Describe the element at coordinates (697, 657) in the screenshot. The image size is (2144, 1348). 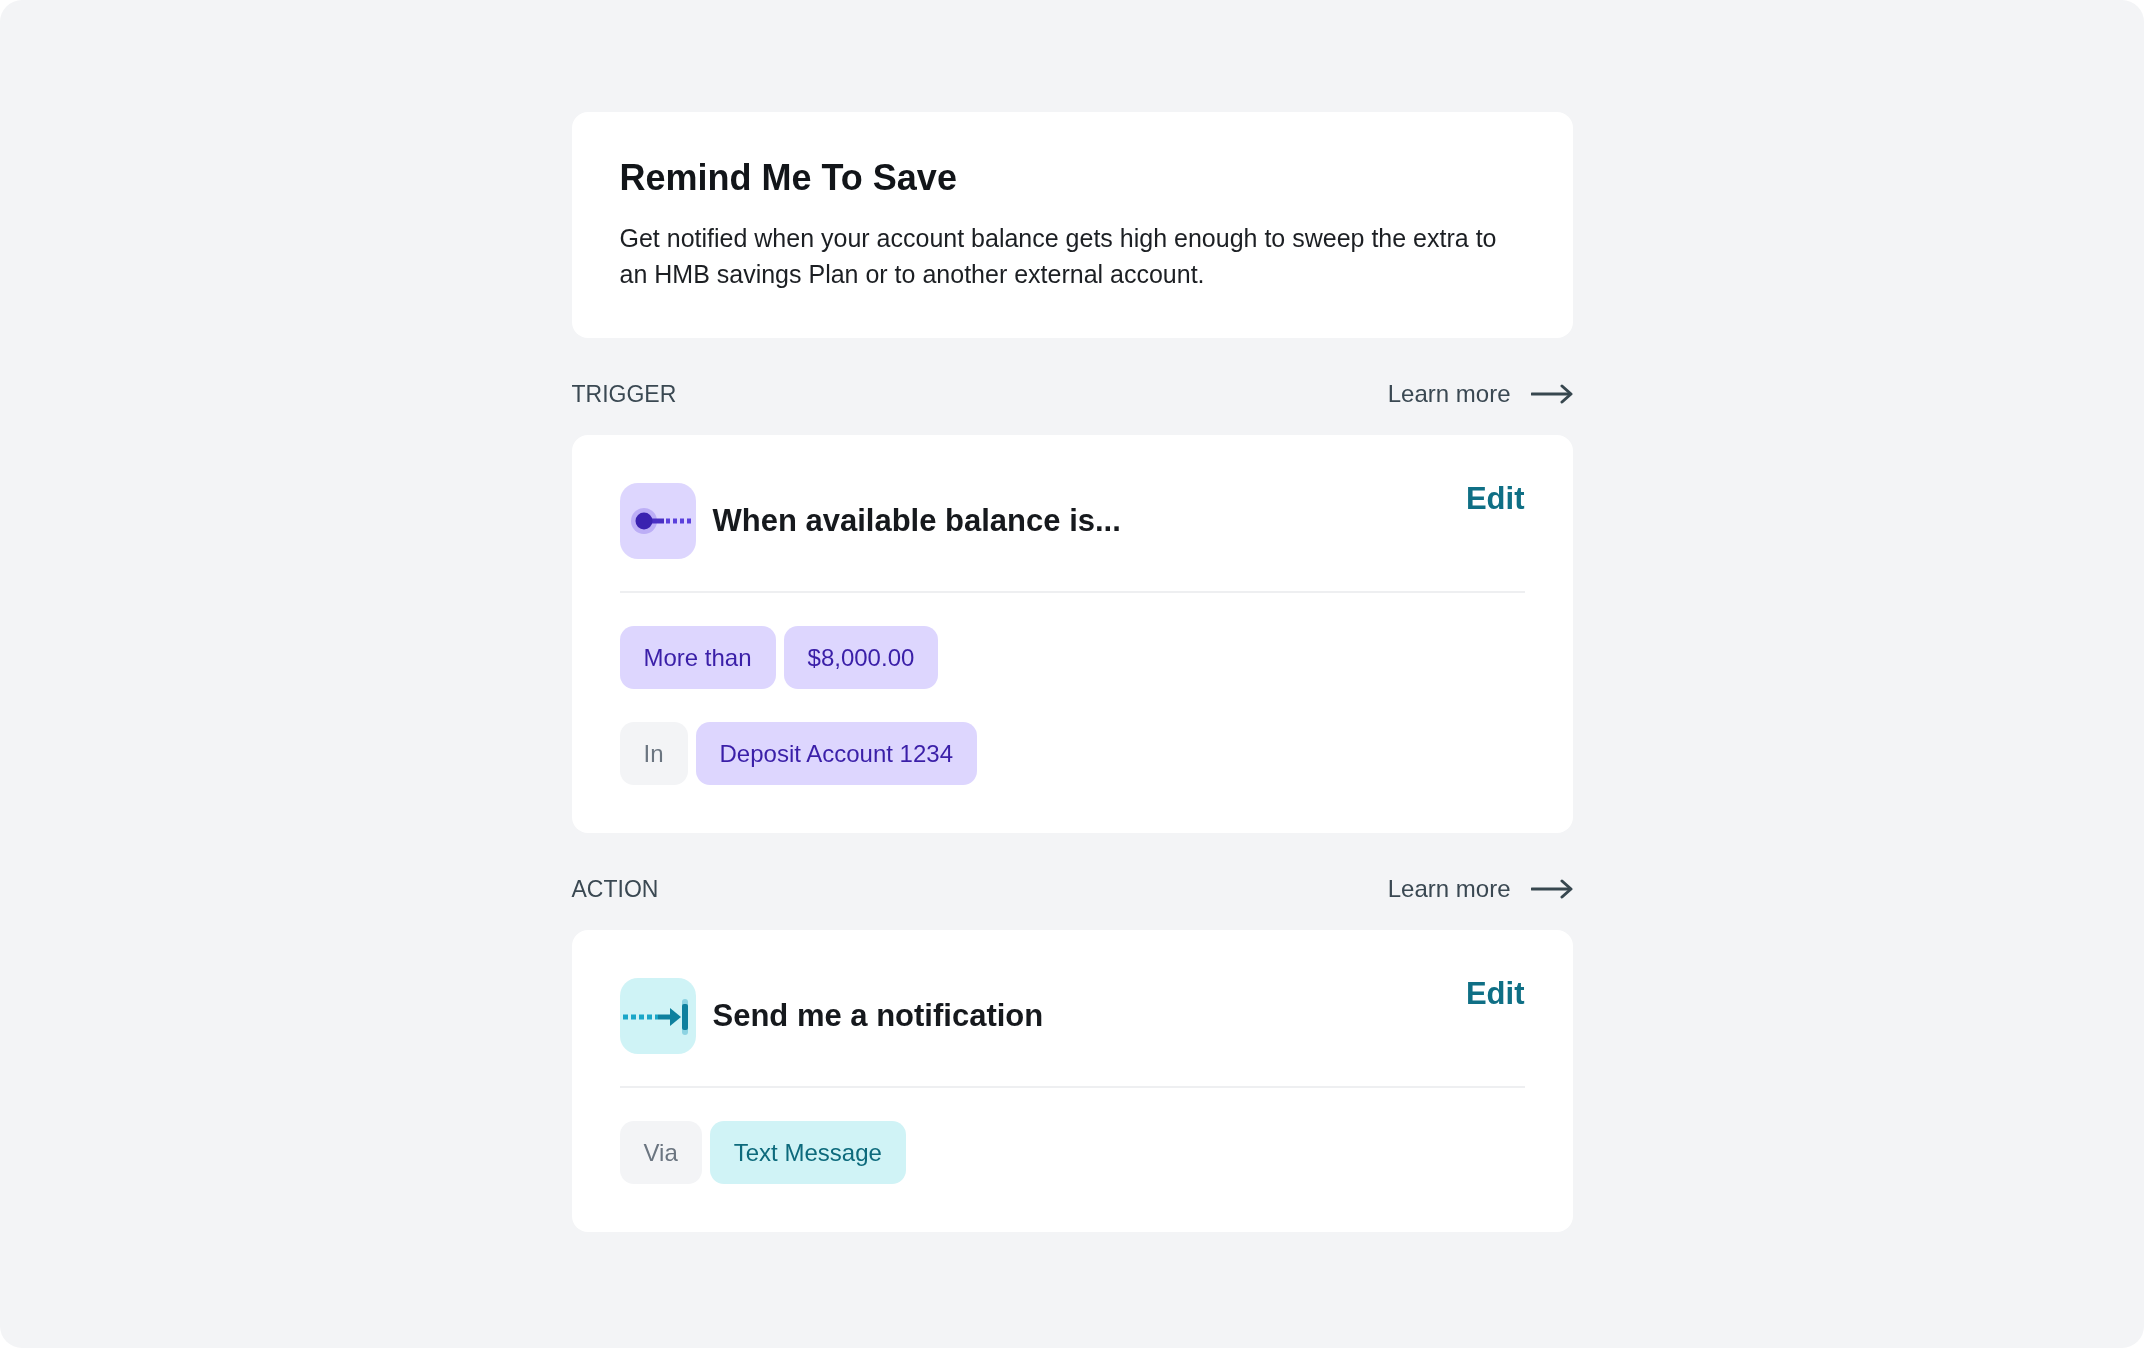
I see `value-chip: More than` at that location.